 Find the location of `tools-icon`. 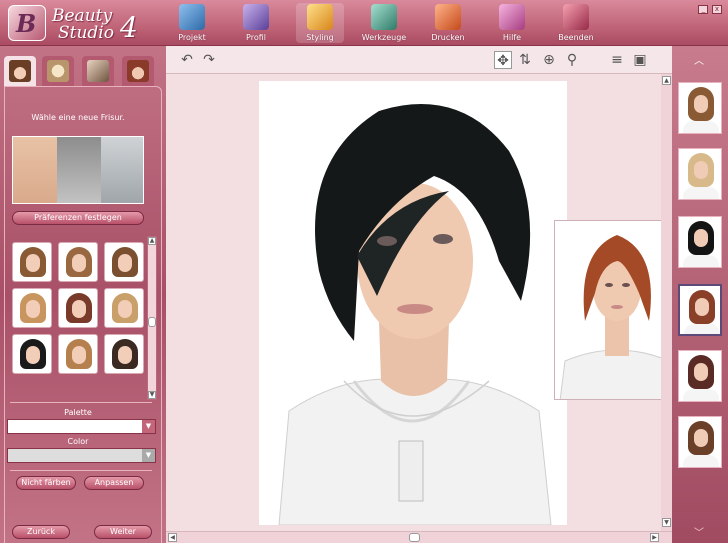

tools-icon is located at coordinates (384, 17).